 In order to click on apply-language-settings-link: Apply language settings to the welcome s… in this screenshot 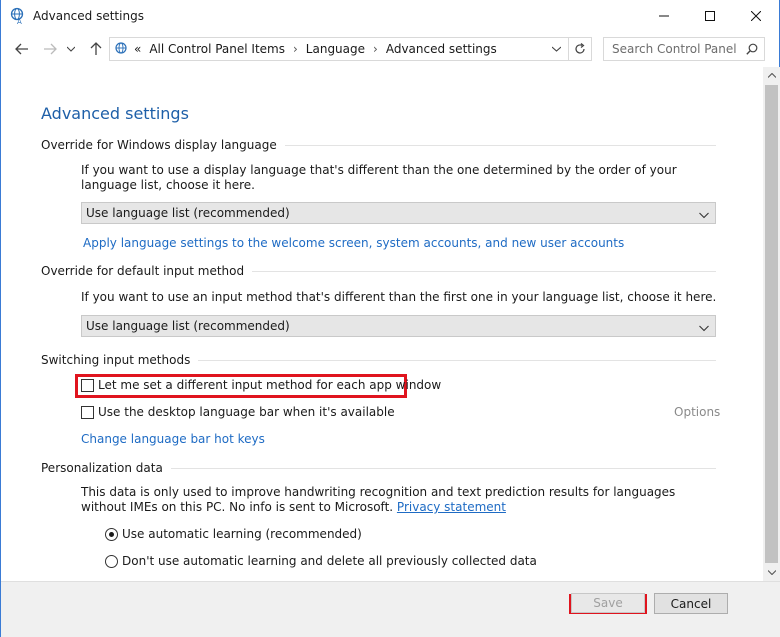, I will do `click(353, 243)`.